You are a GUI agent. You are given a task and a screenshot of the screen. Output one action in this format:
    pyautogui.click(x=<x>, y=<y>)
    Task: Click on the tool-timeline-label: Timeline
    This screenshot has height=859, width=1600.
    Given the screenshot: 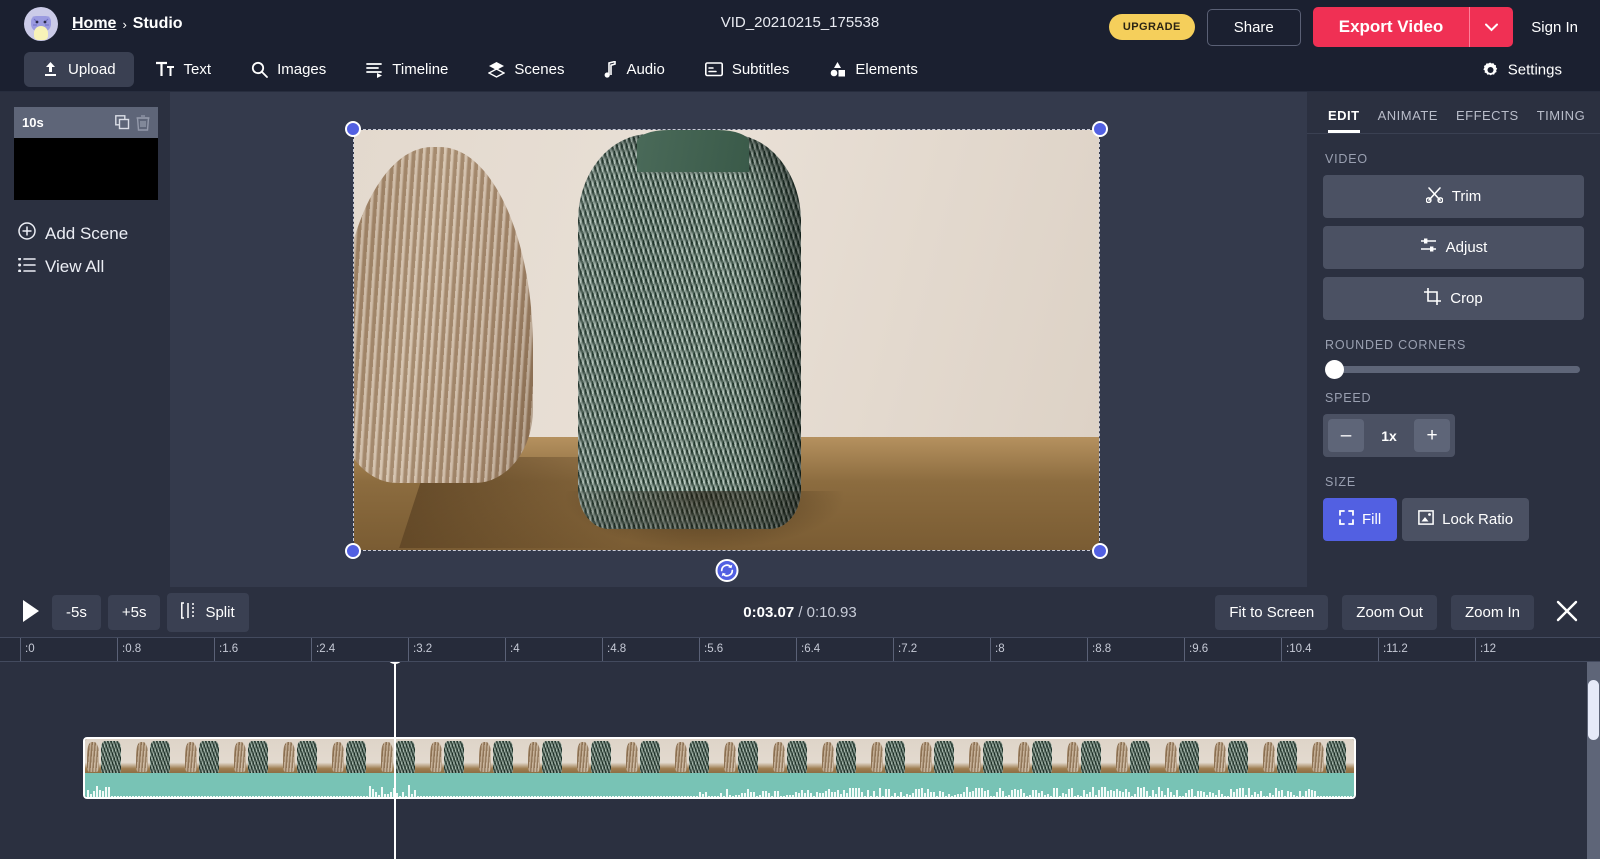 What is the action you would take?
    pyautogui.click(x=420, y=69)
    